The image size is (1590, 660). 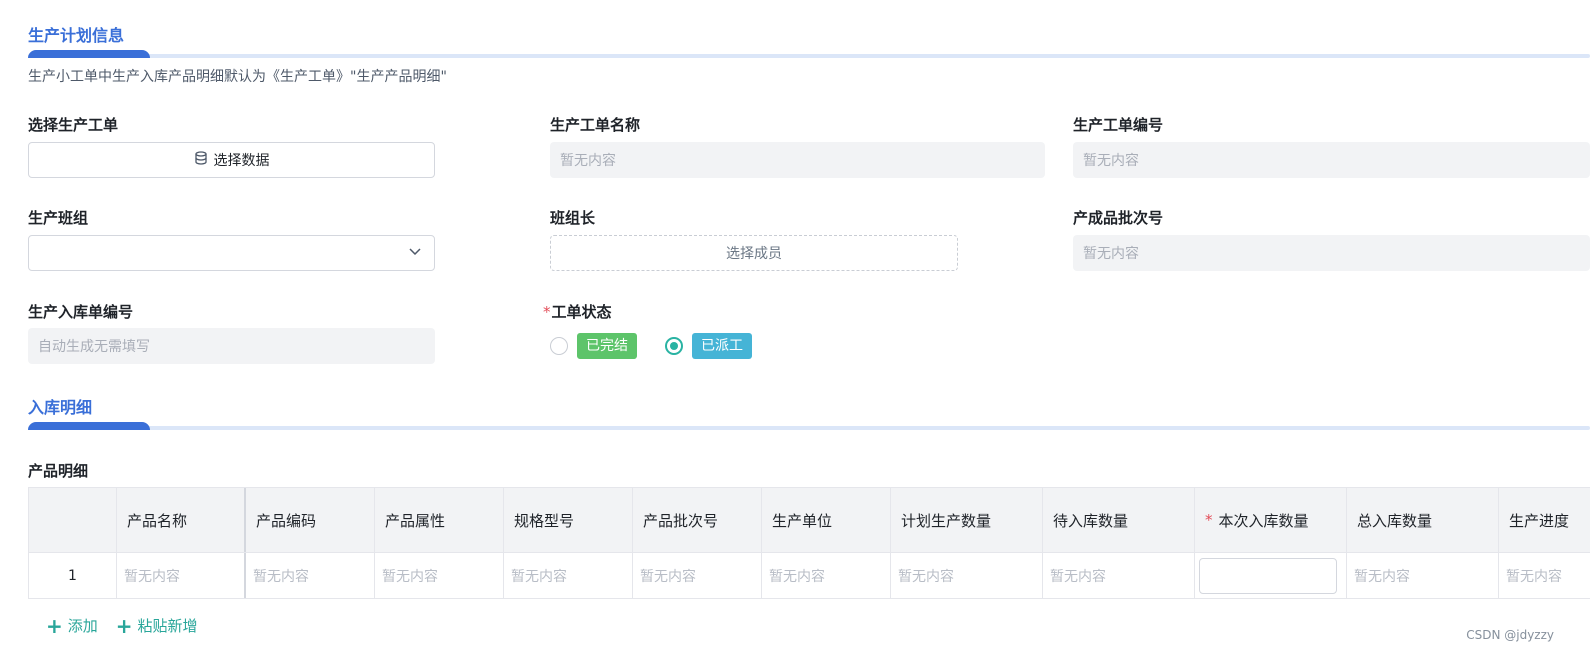 What do you see at coordinates (58, 218) in the screenshot?
I see `team-label: 生产班组` at bounding box center [58, 218].